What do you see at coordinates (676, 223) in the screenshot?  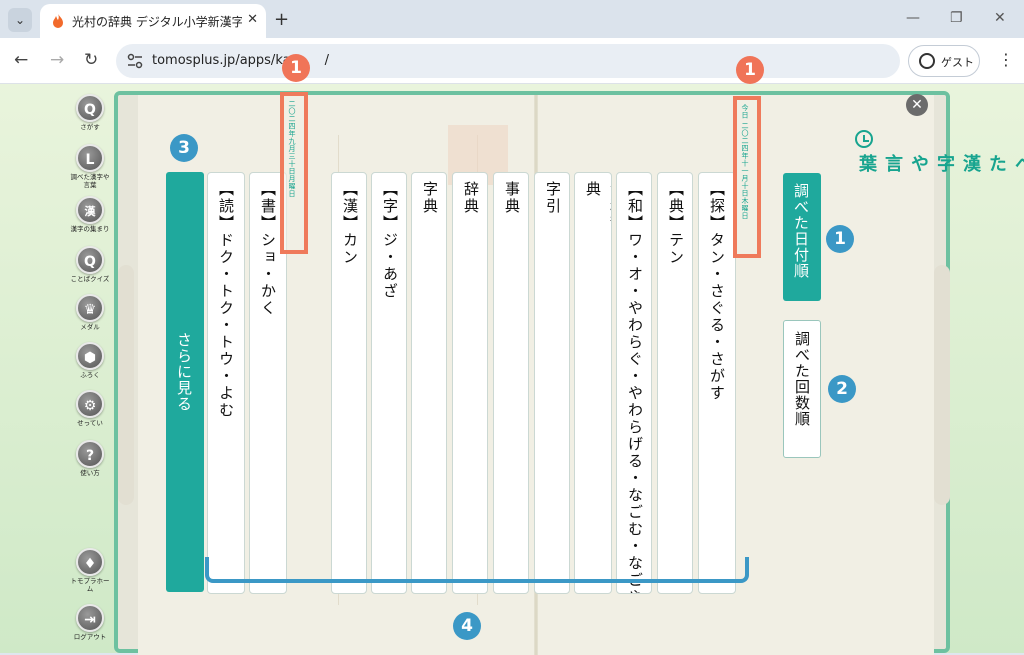 I see `card-text: 【典】テン` at bounding box center [676, 223].